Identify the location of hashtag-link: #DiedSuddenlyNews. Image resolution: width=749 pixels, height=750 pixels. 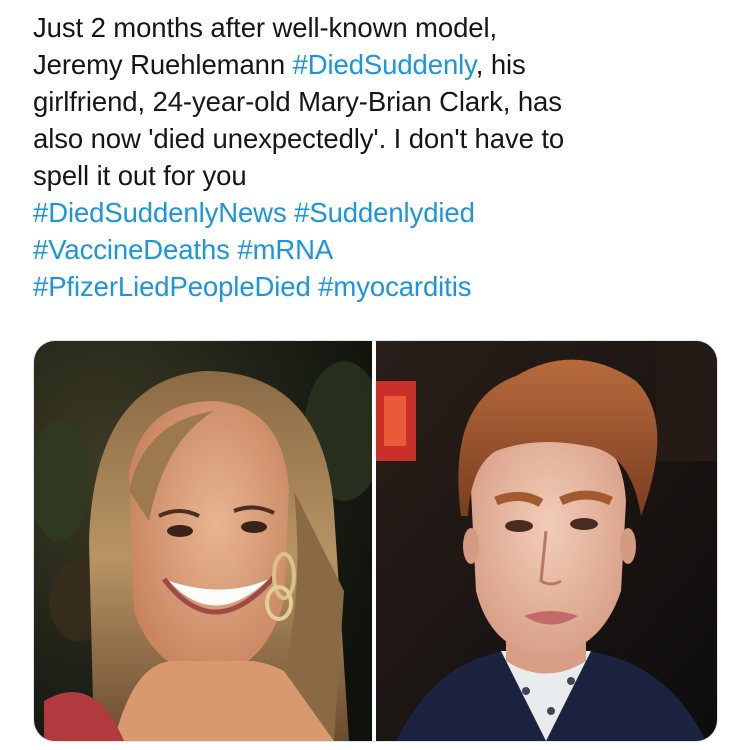
(160, 212).